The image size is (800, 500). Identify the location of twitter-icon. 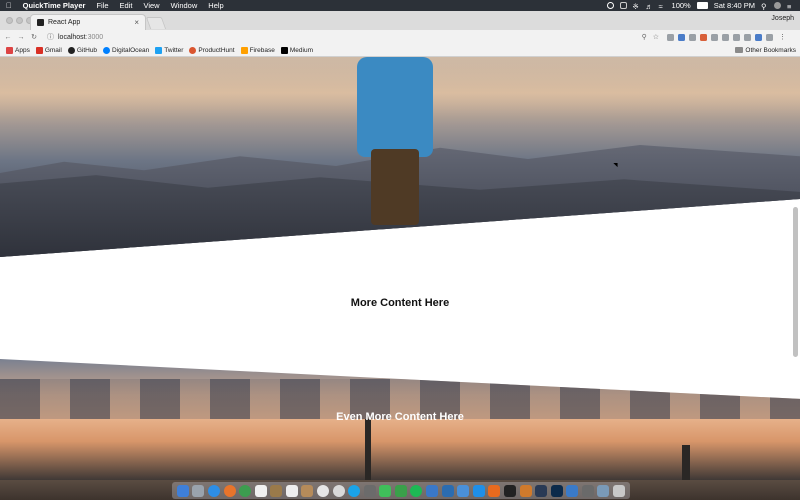
(159, 50).